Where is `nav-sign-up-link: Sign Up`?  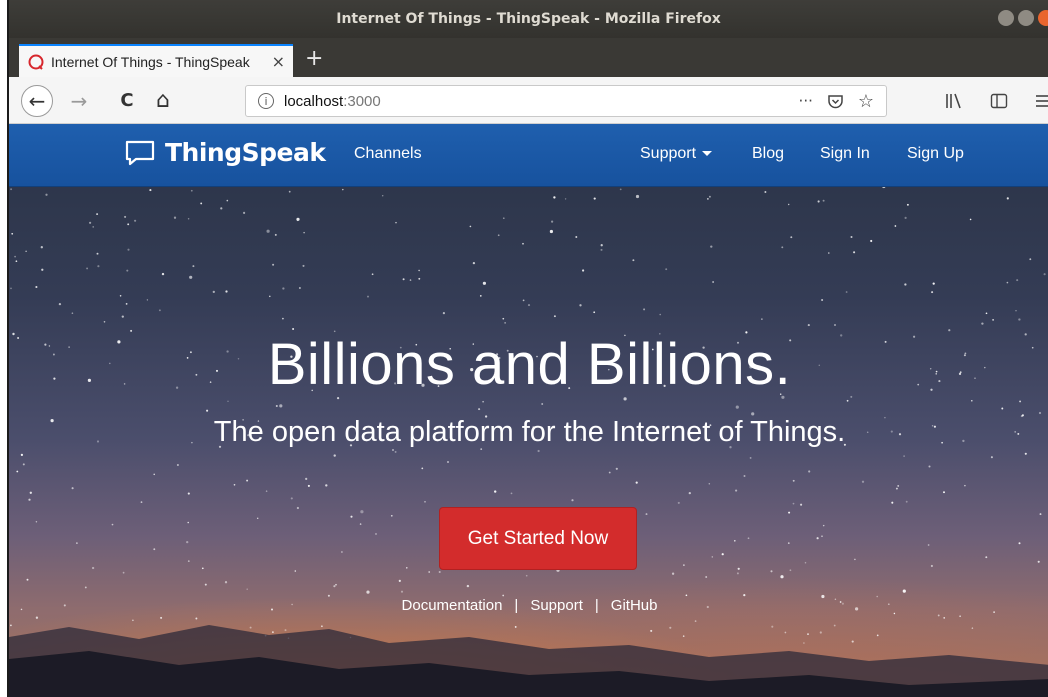
nav-sign-up-link: Sign Up is located at coordinates (935, 154).